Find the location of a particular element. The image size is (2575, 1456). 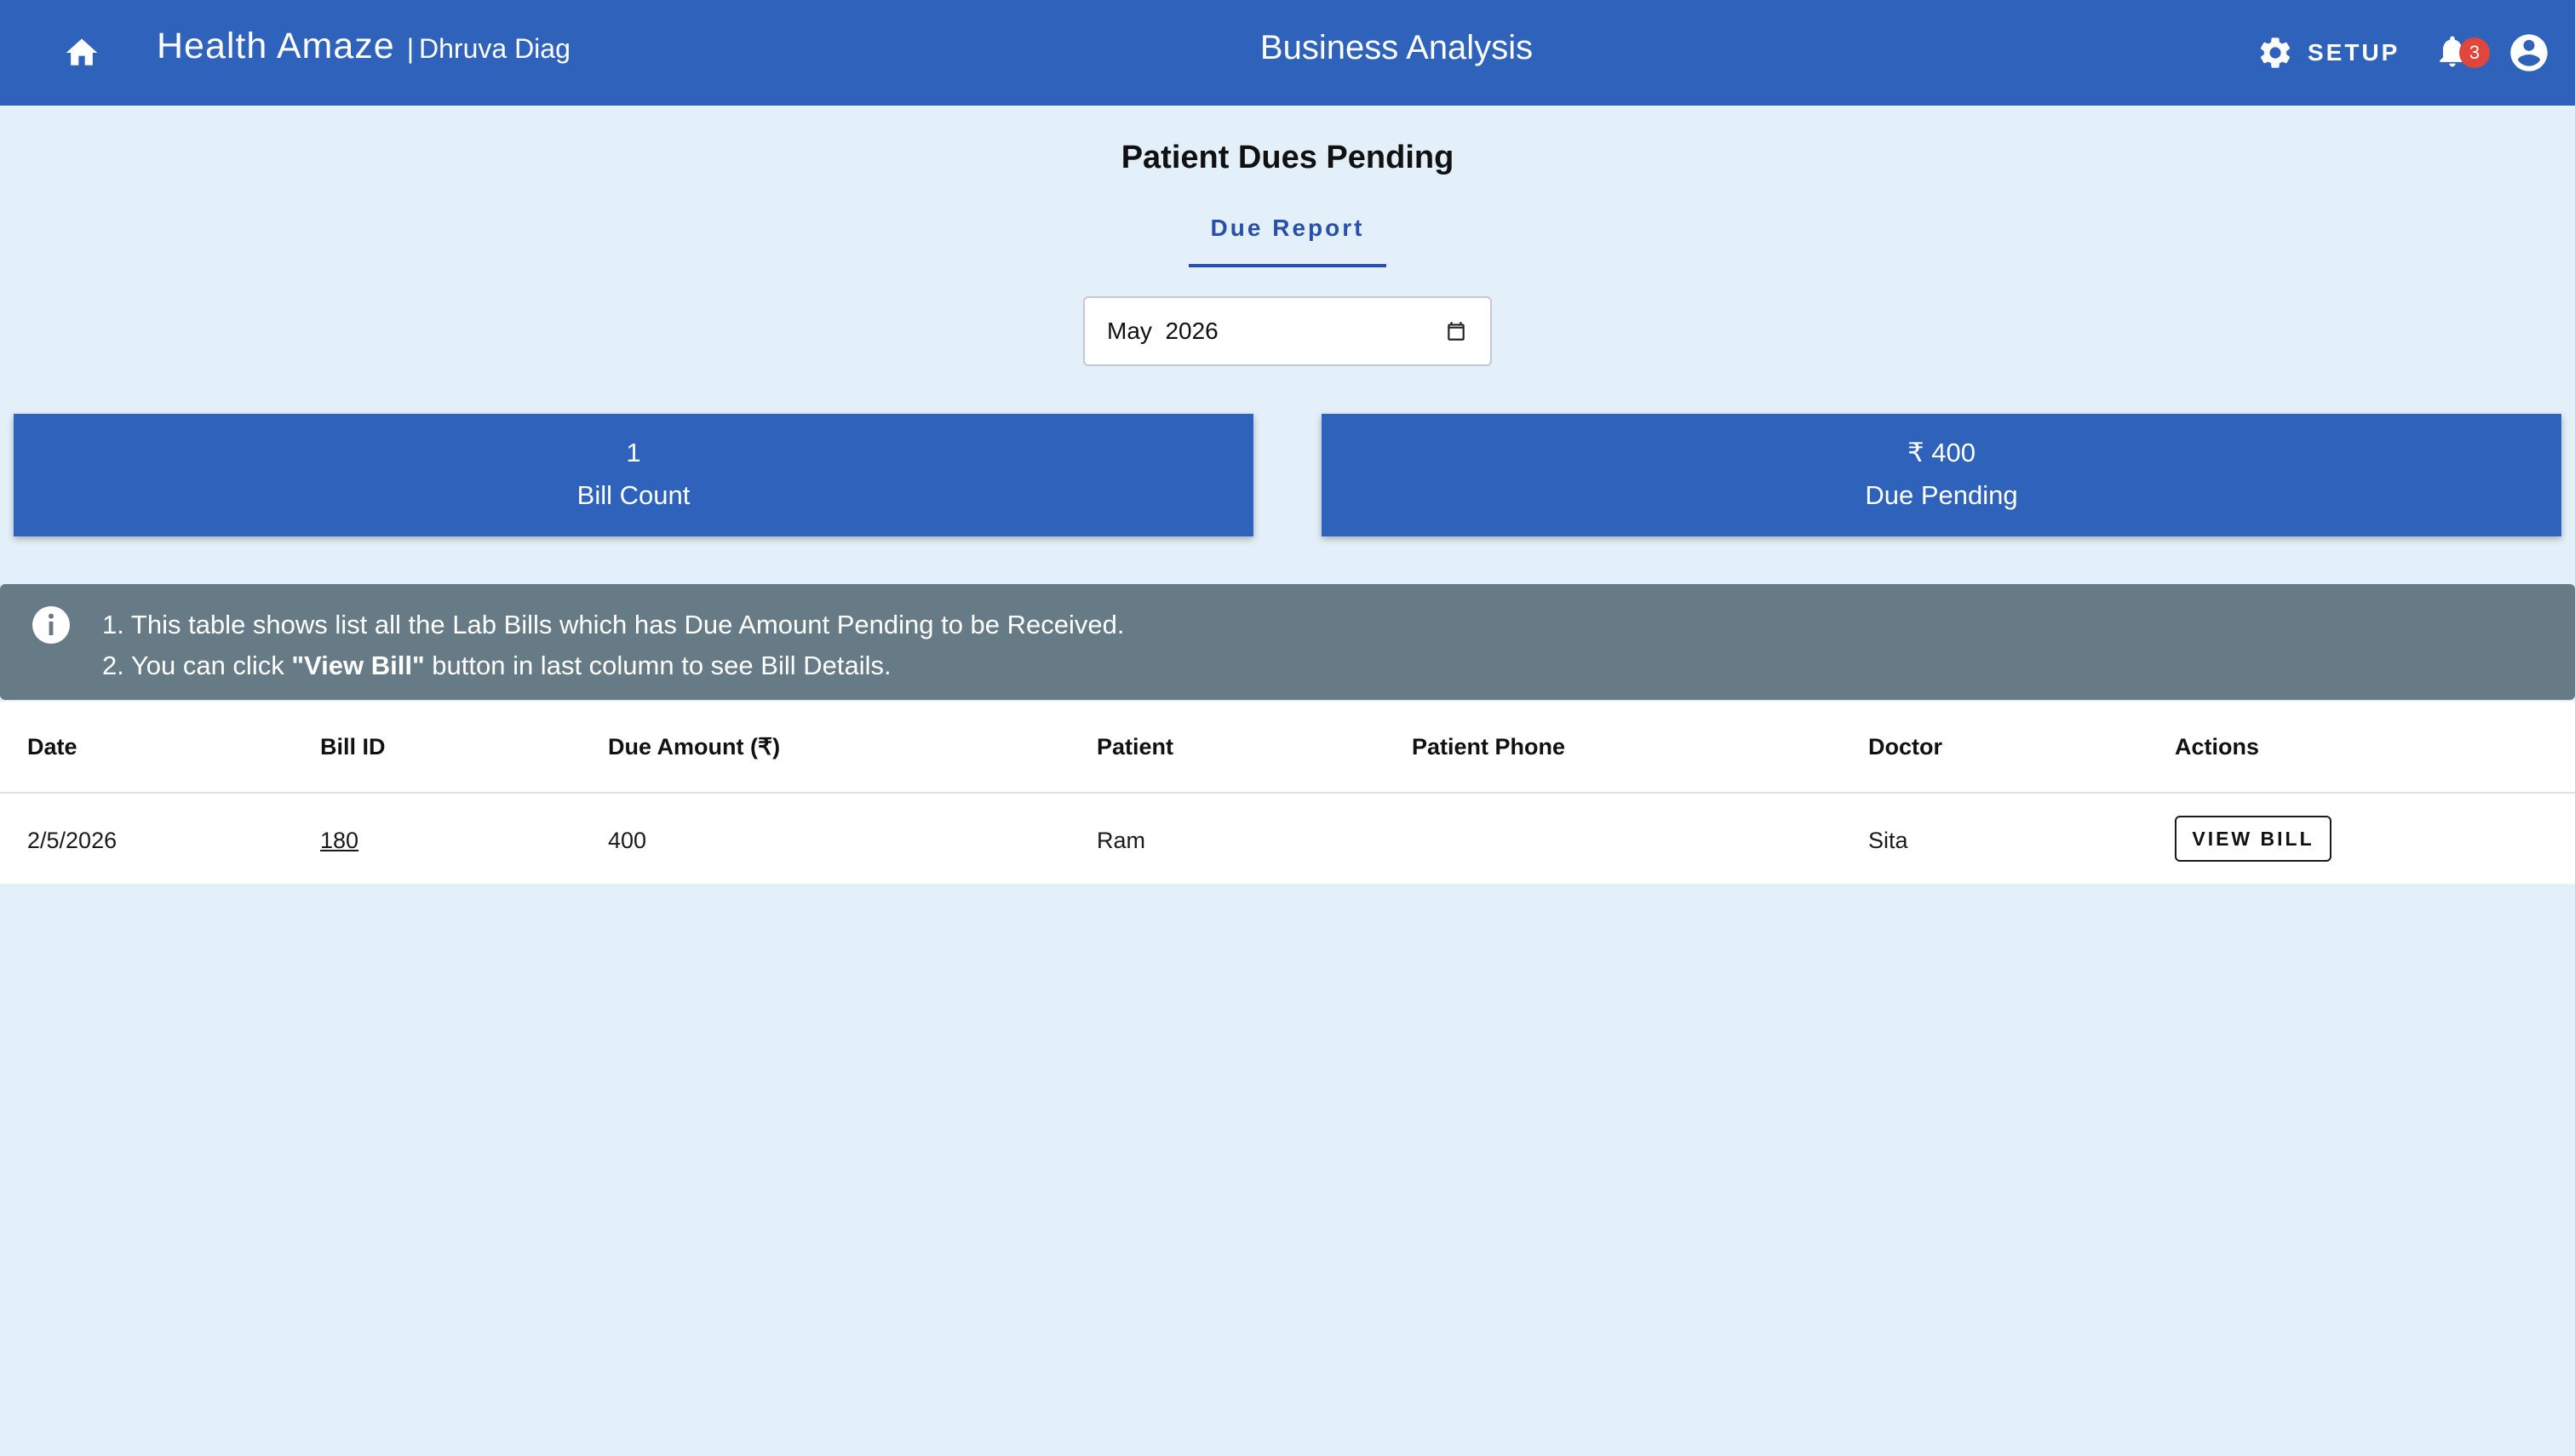

due-pending-value: ₹ 400 is located at coordinates (1941, 452).